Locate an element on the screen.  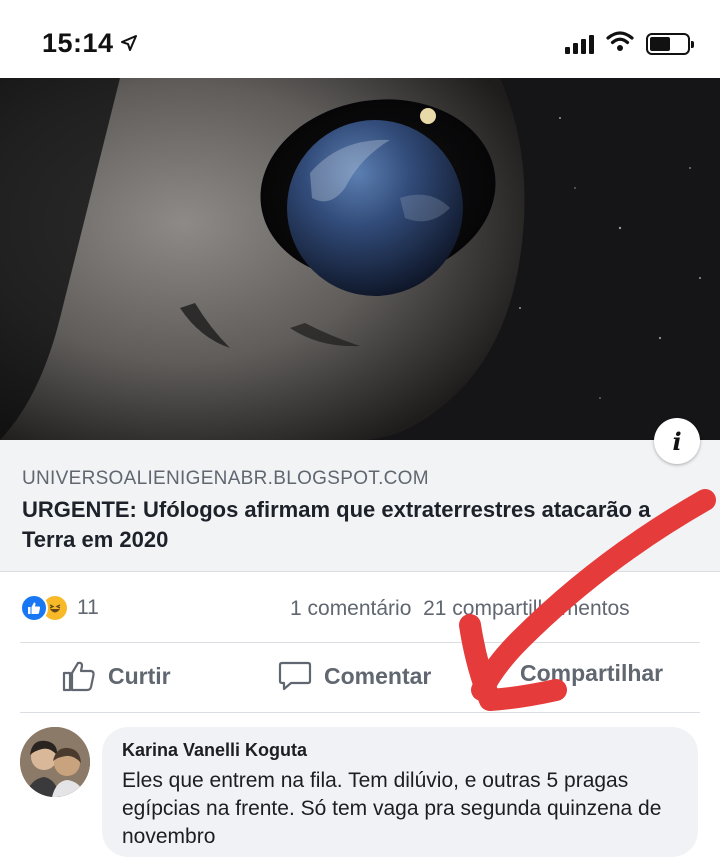
like-label: Curtir is located at coordinates (139, 675).